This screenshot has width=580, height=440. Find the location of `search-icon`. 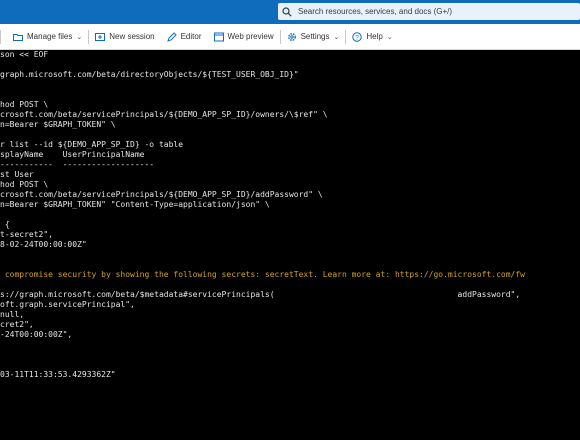

search-icon is located at coordinates (287, 11).